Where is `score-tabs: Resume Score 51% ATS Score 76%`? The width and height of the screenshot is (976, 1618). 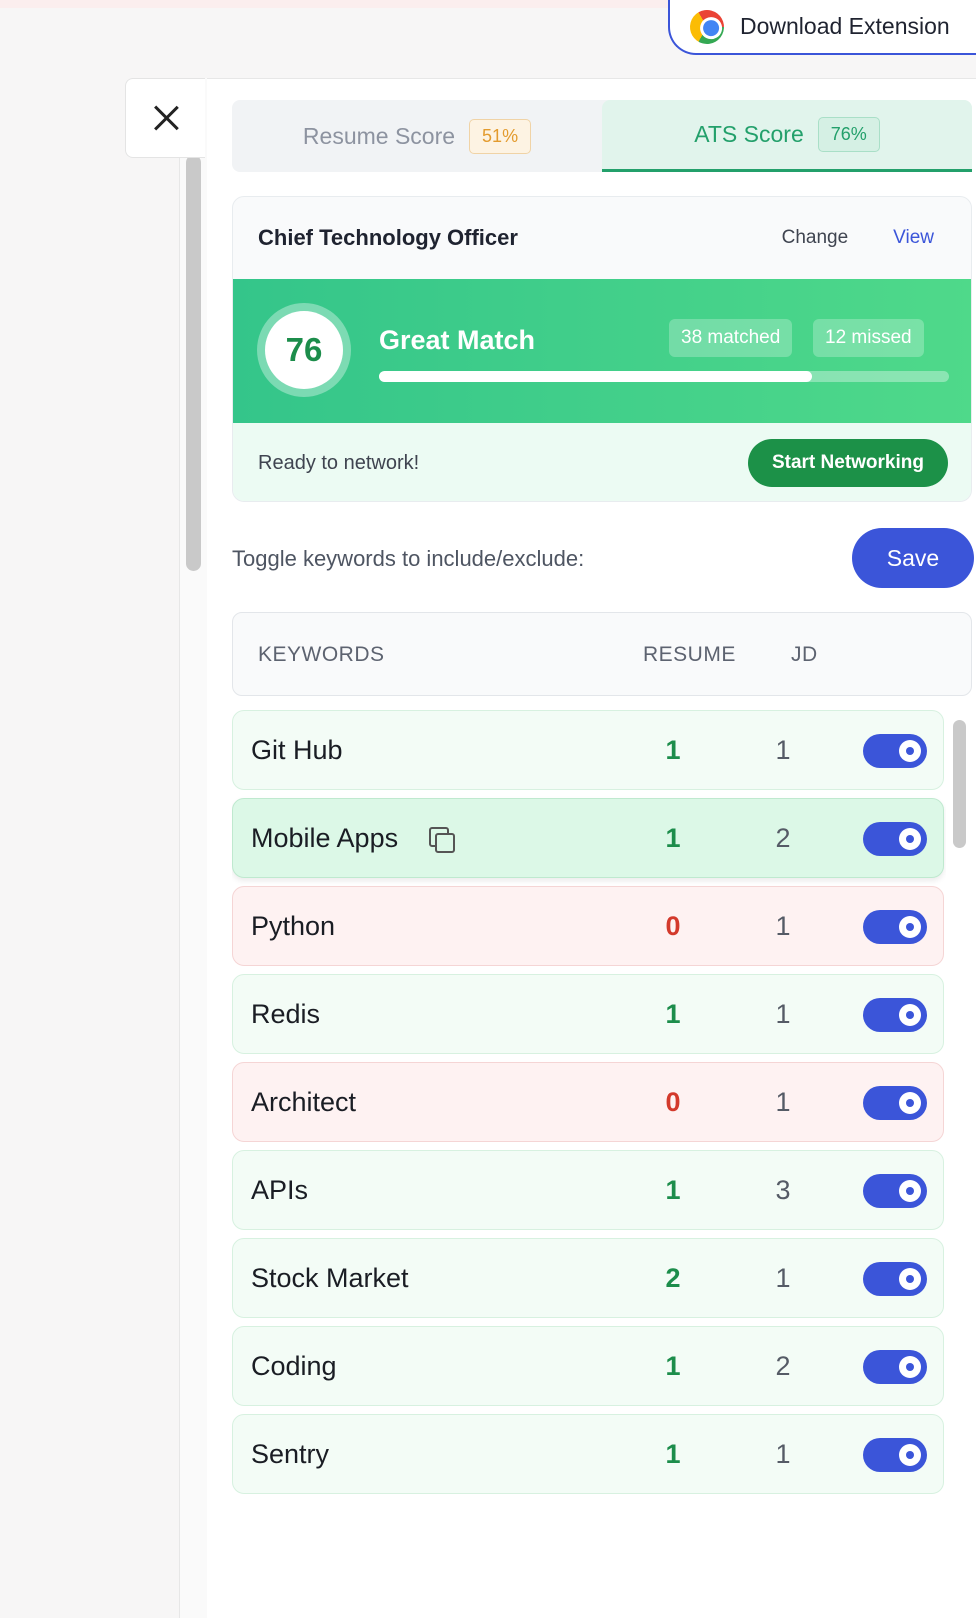 score-tabs: Resume Score 51% ATS Score 76% is located at coordinates (602, 136).